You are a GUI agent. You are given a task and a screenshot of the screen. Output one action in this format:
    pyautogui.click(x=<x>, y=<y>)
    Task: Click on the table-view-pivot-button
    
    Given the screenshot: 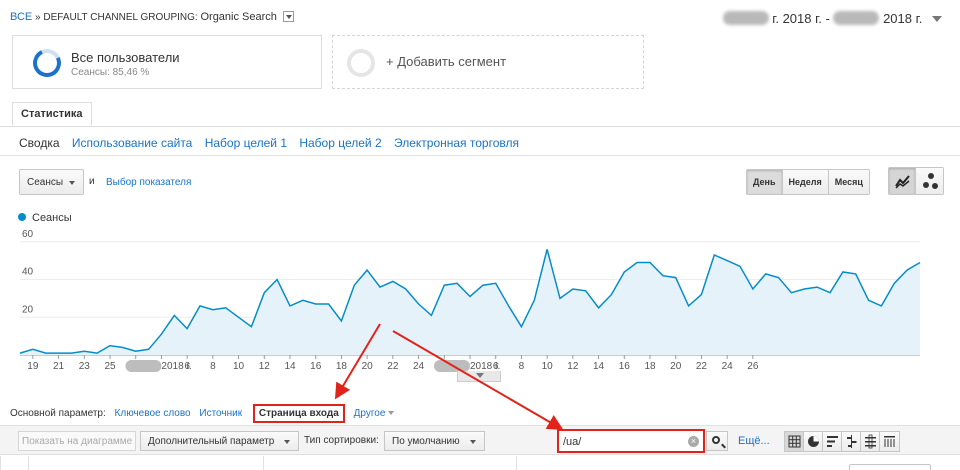 What is the action you would take?
    pyautogui.click(x=889, y=441)
    